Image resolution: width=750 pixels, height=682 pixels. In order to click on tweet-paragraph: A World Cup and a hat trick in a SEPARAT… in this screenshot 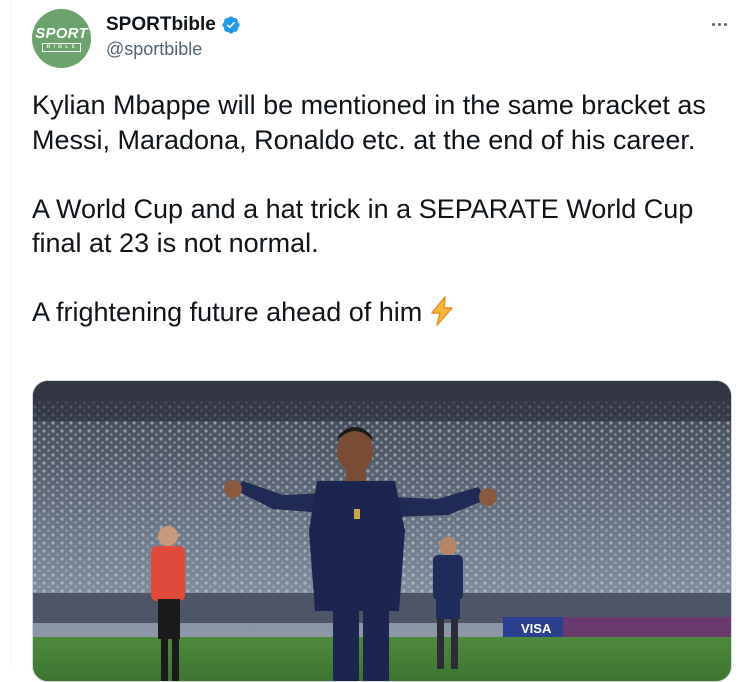, I will do `click(363, 226)`.